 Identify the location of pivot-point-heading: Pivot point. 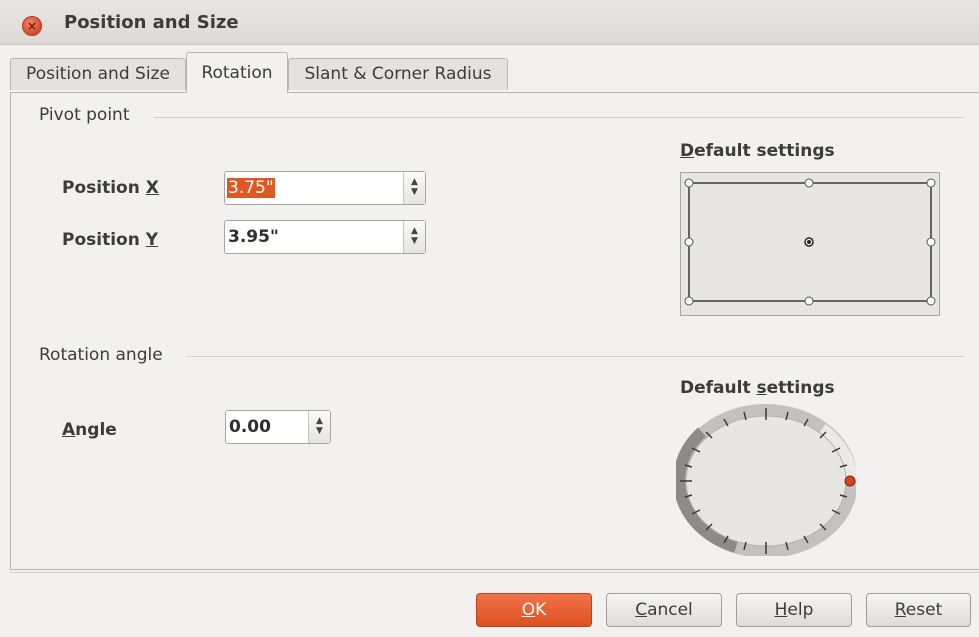
(84, 115).